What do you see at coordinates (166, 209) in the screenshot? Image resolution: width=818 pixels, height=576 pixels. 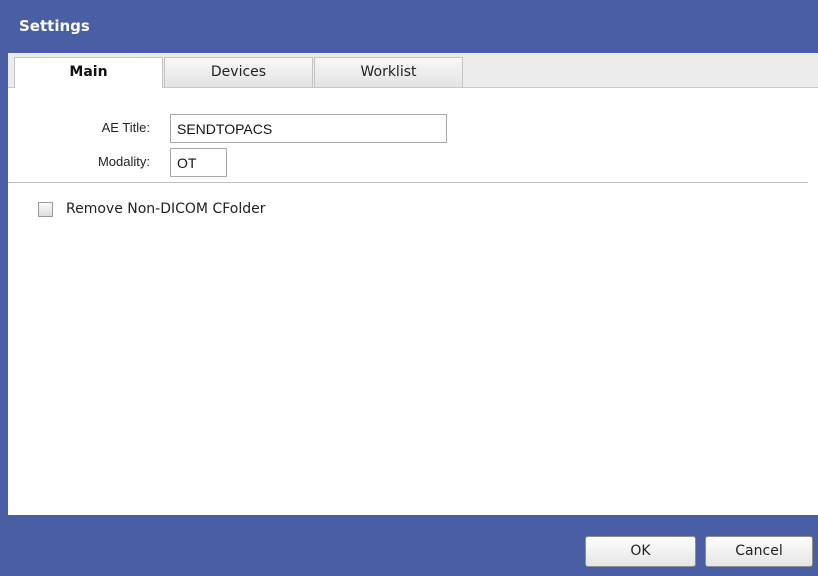 I see `remove-non-dicom-label: Remove Non-DICOM CFolder` at bounding box center [166, 209].